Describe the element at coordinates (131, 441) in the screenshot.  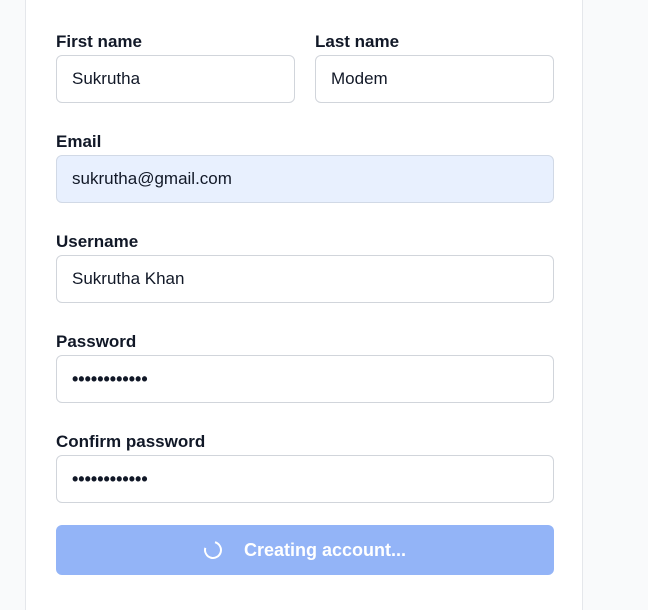
I see `confirm-password-label: Confirm password` at that location.